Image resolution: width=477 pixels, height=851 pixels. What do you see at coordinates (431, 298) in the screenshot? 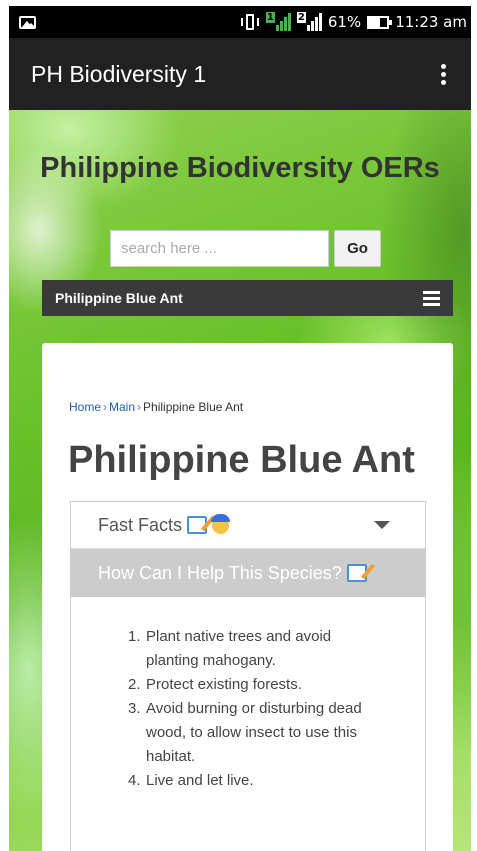
I see `hamburger-icon` at bounding box center [431, 298].